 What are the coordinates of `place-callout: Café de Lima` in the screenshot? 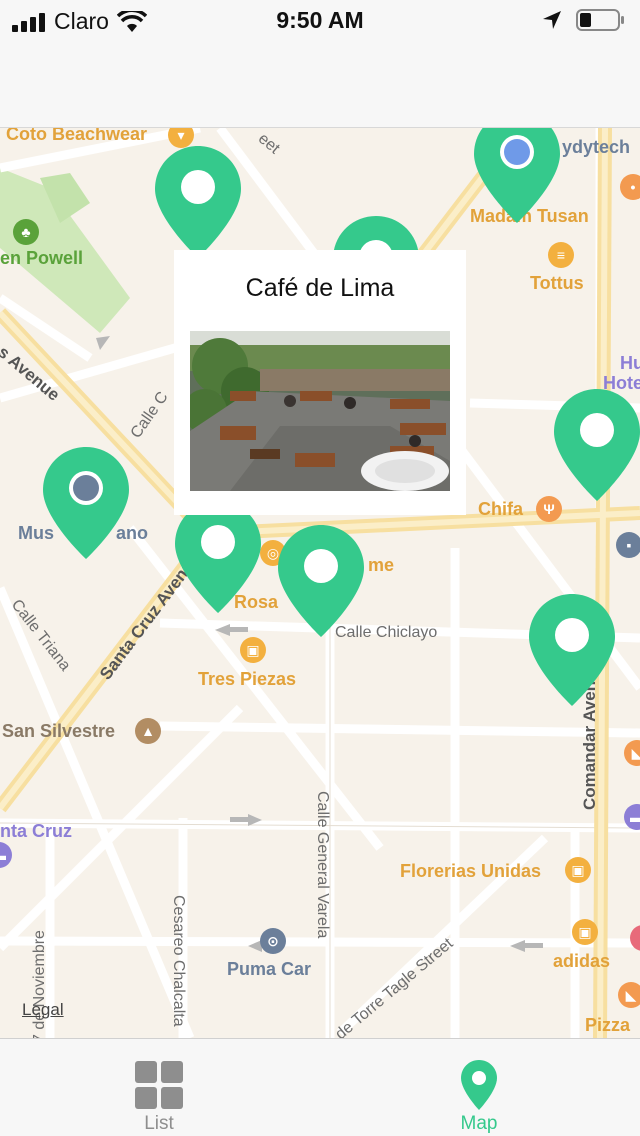 It's located at (320, 382).